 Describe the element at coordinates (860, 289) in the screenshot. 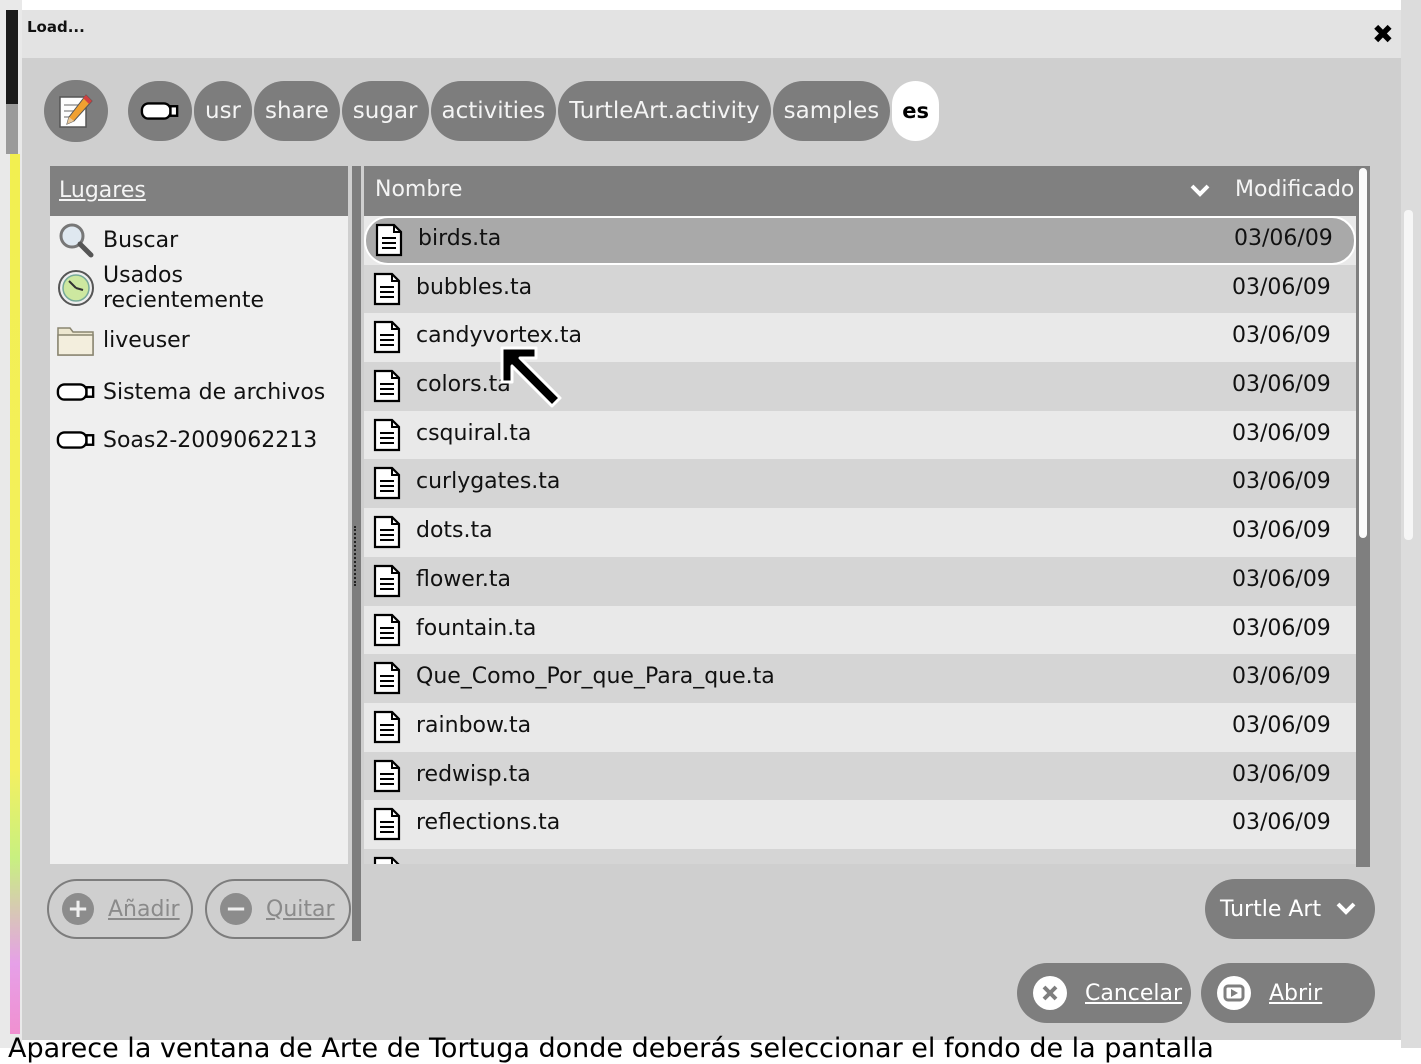

I see `file-row: bubbles.ta 03/06/09` at that location.